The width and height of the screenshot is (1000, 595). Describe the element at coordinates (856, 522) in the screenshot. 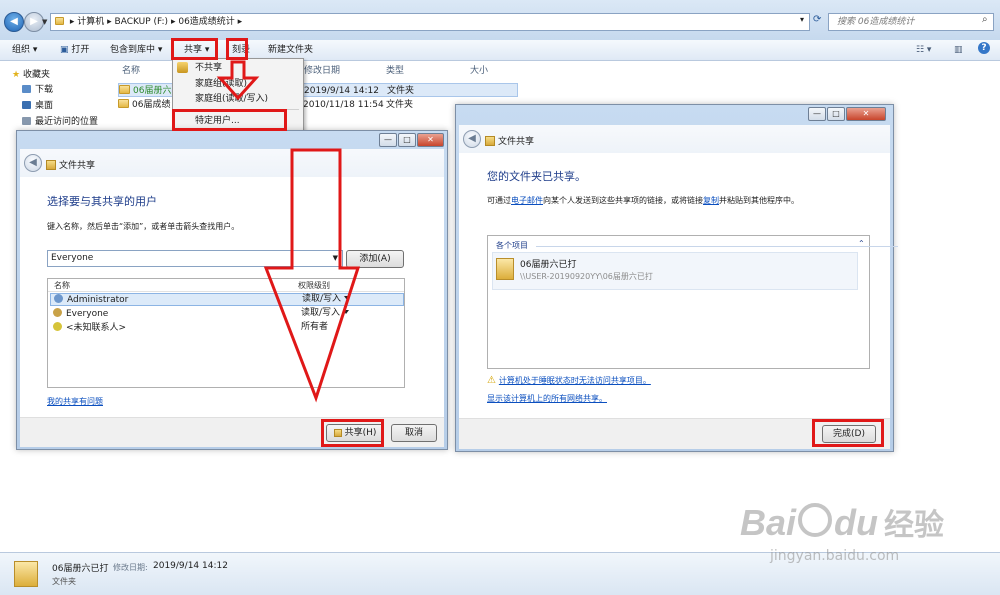

I see `watermark-brand-2: du` at that location.